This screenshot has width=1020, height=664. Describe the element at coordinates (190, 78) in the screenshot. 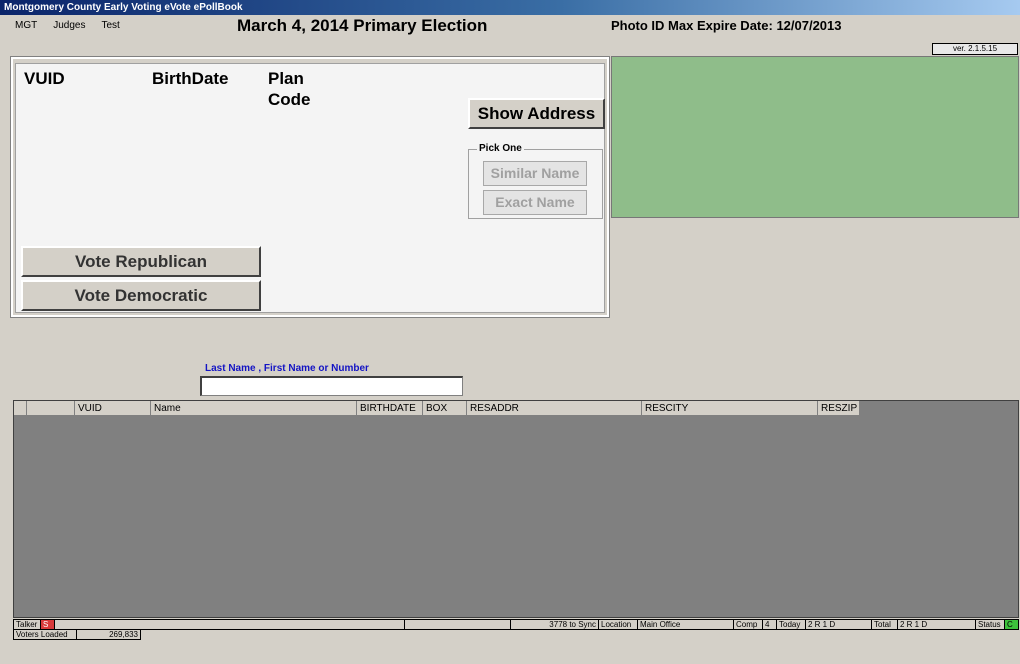

I see `birthdate-label: BirthDate` at that location.